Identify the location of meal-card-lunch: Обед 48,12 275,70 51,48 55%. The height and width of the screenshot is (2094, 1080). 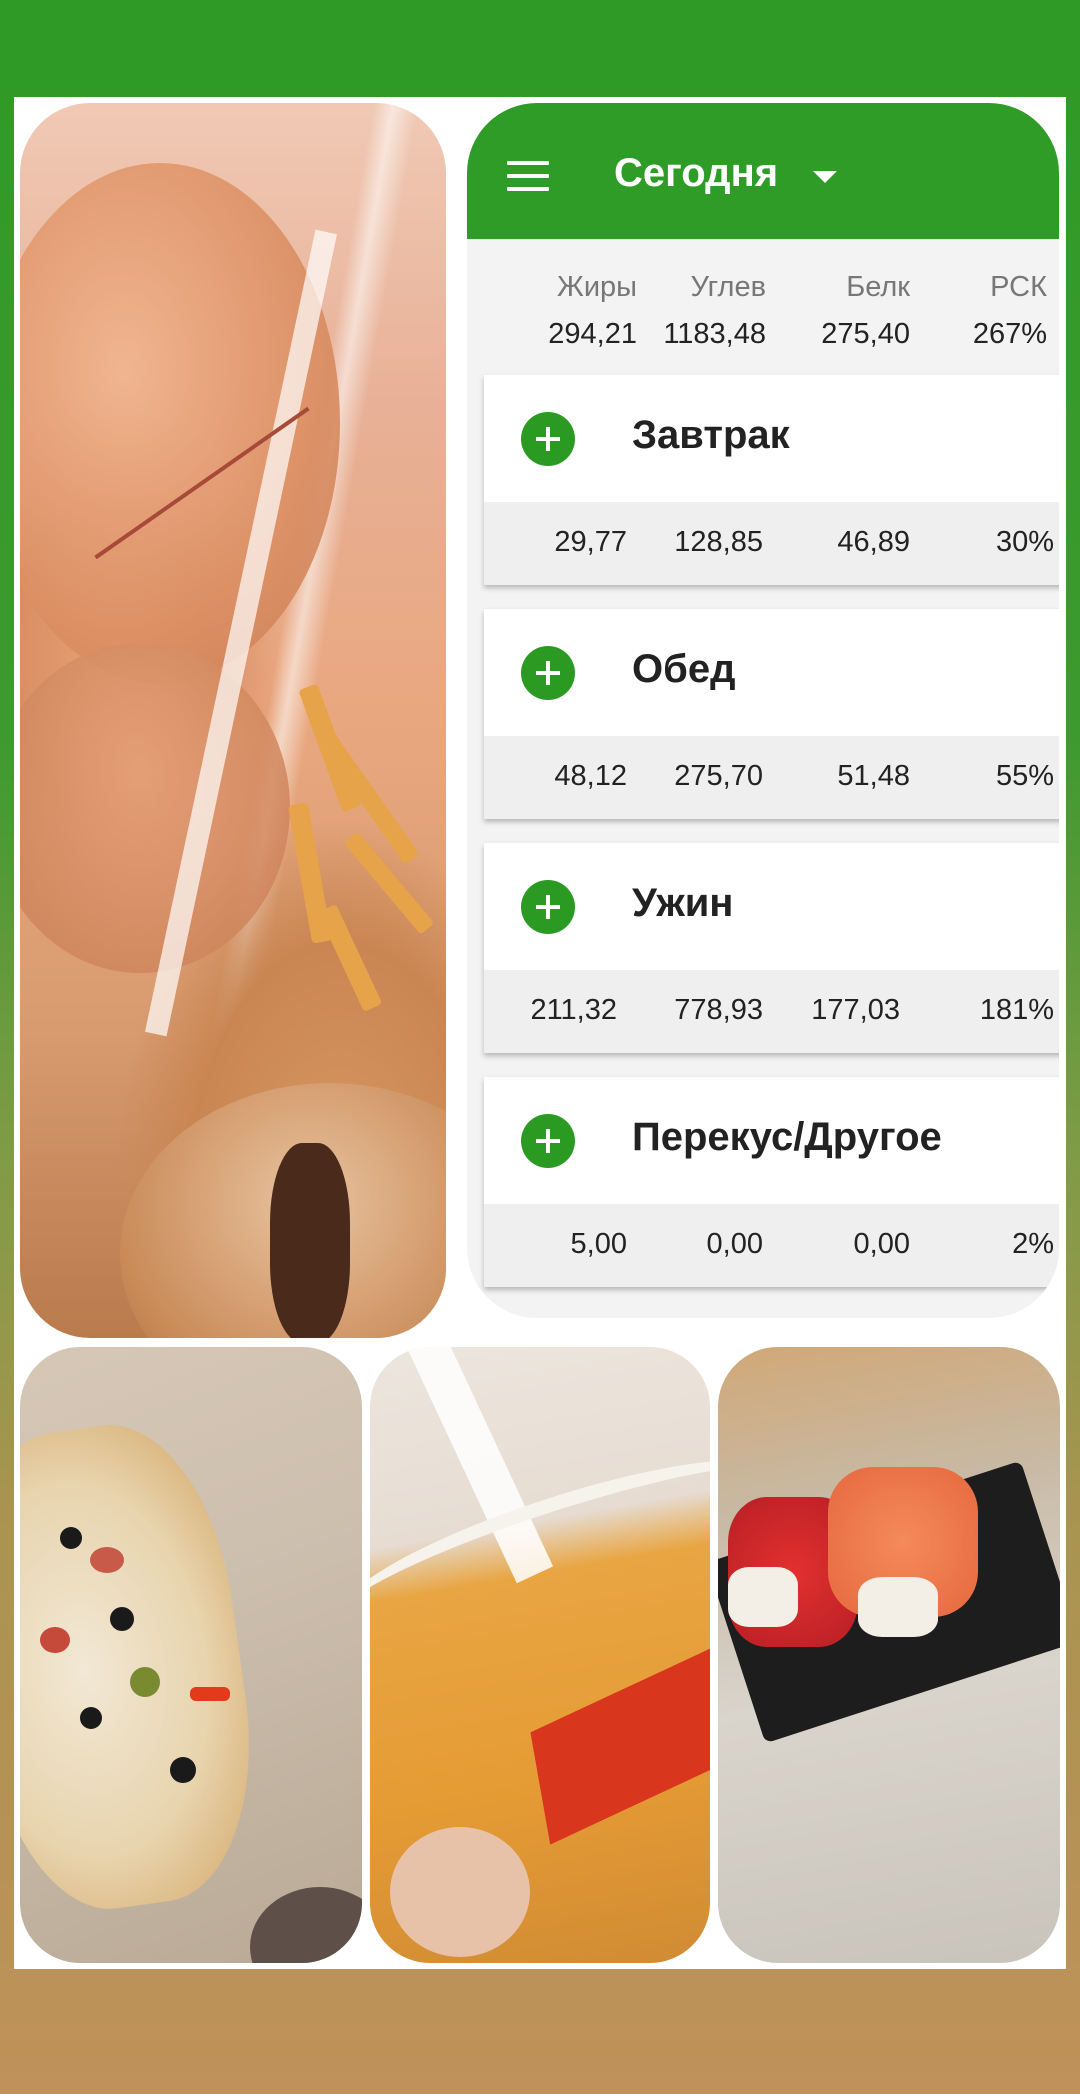
(771, 714).